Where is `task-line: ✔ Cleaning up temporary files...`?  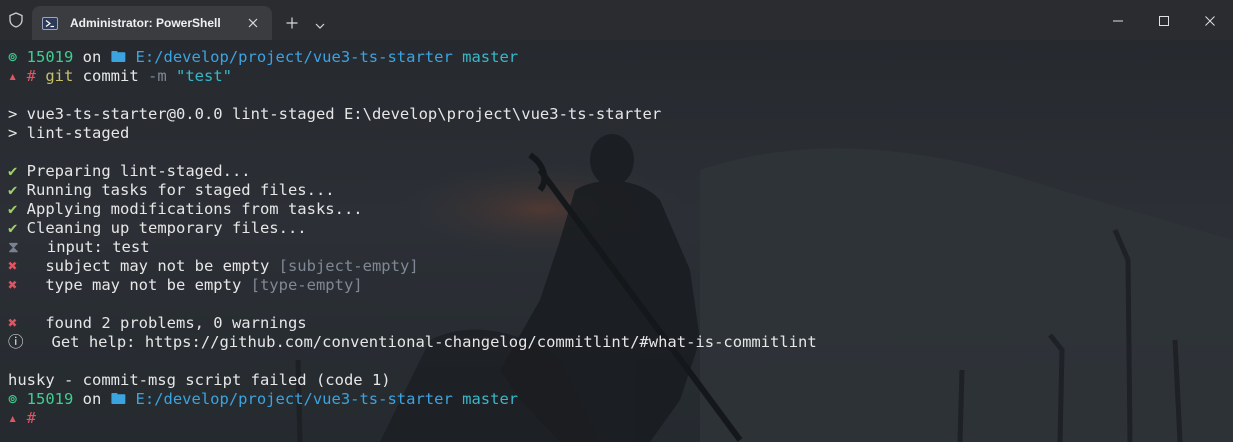
task-line: ✔ Cleaning up temporary files... is located at coordinates (412, 228).